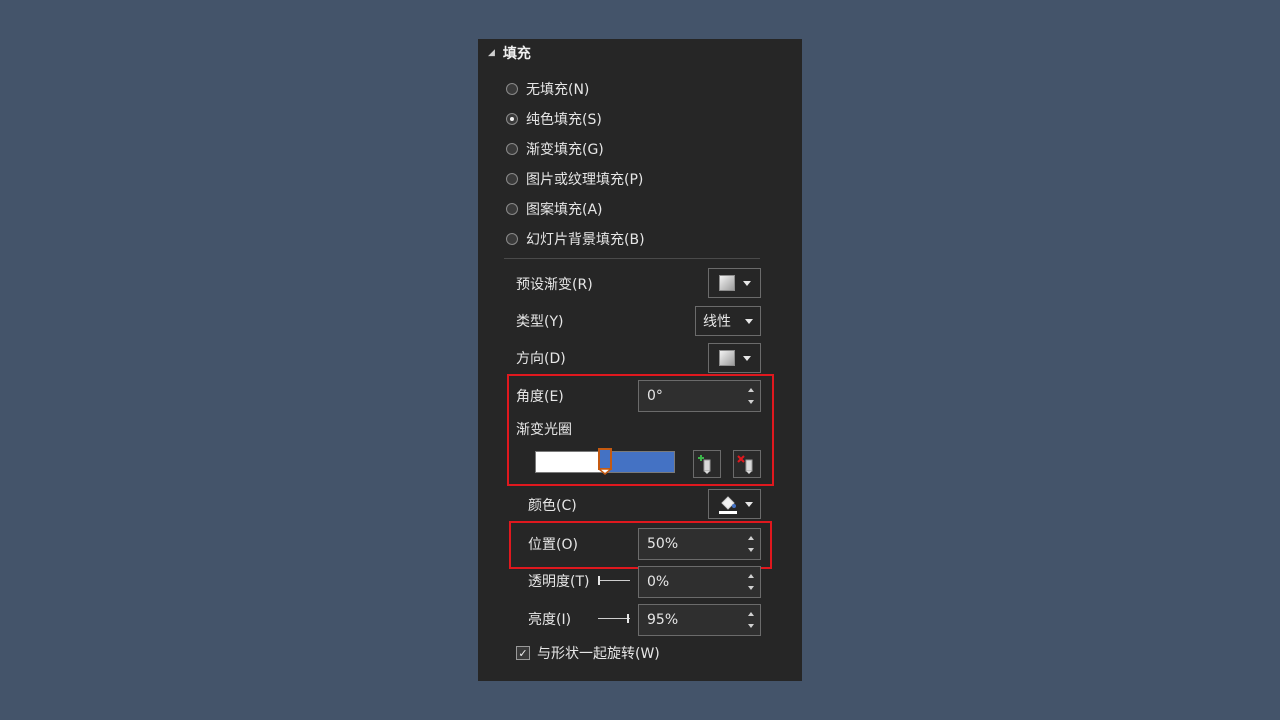  I want to click on brightness-value: 95%, so click(663, 620).